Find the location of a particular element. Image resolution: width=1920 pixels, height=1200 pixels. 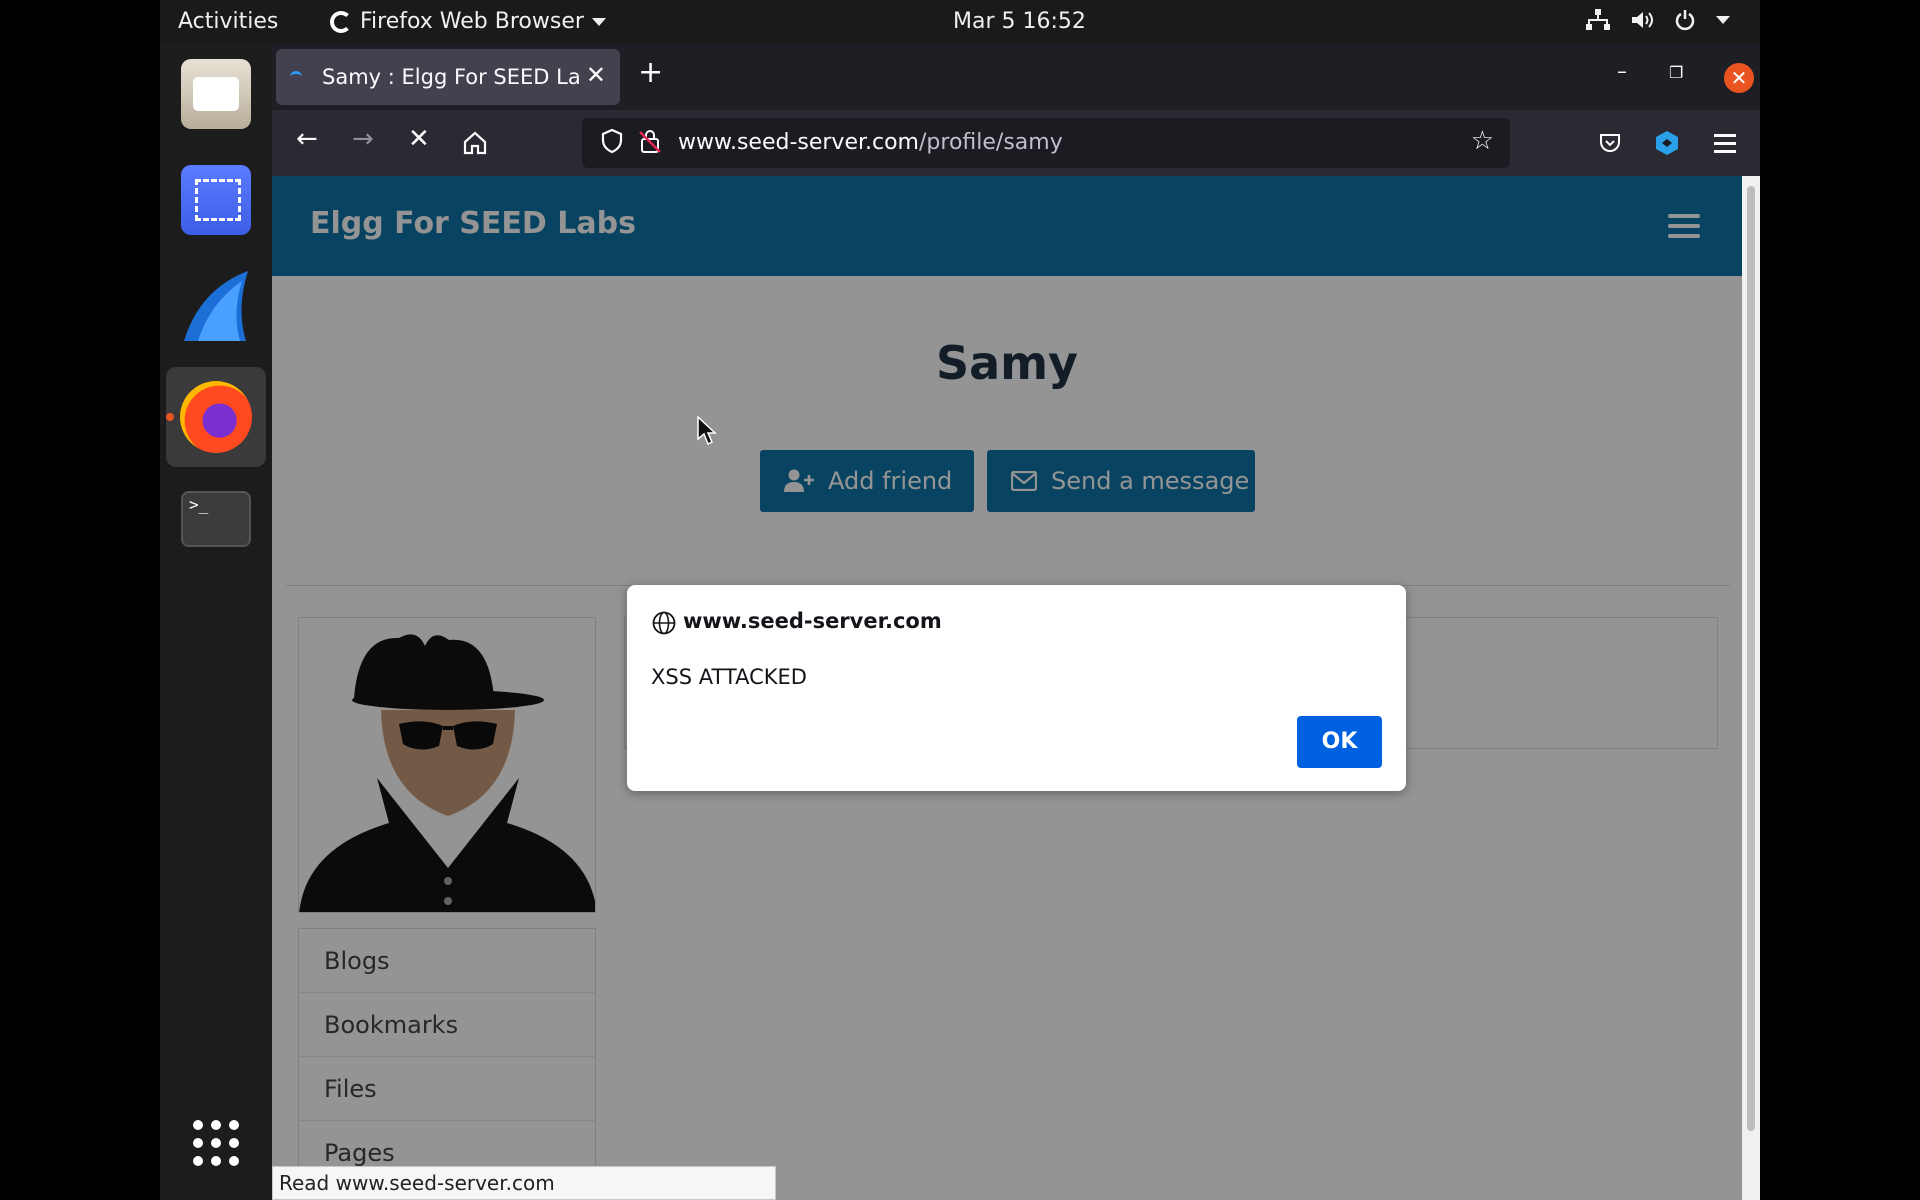

scrollbar-thumb is located at coordinates (1751, 658).